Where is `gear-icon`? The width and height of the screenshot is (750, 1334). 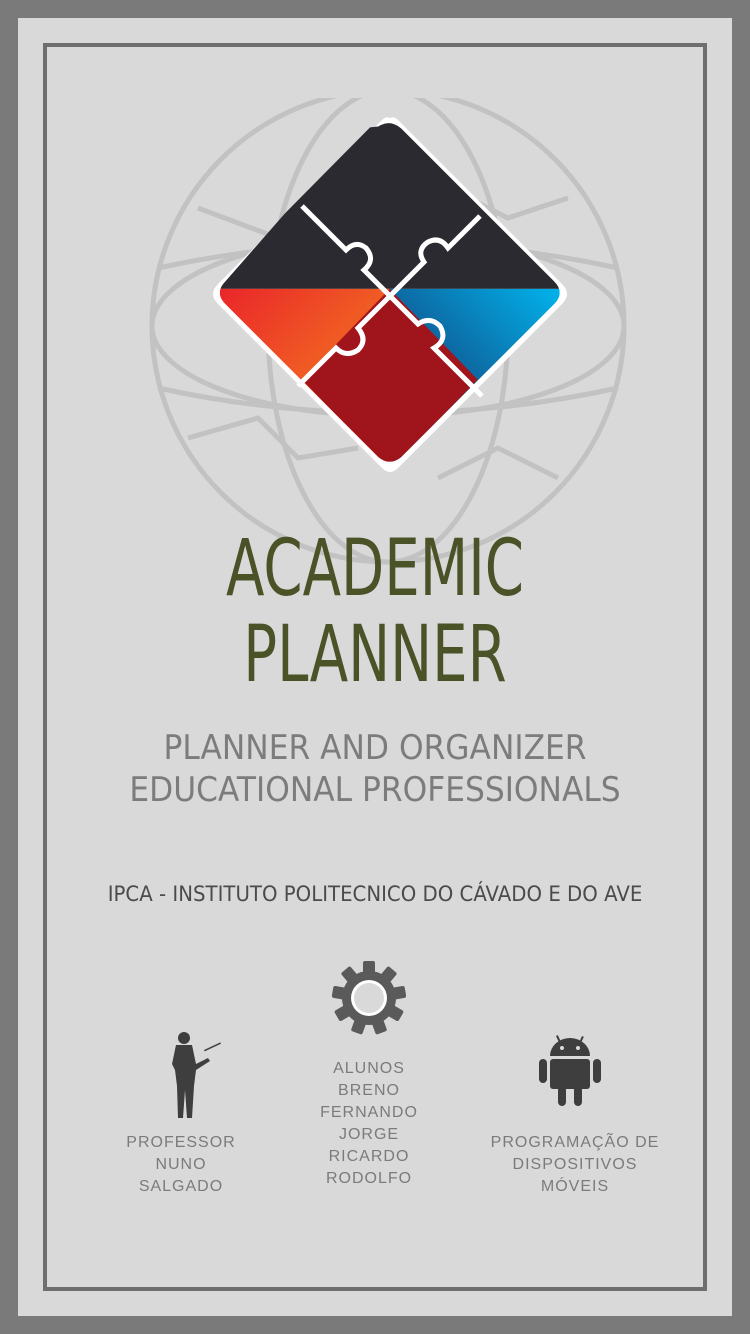 gear-icon is located at coordinates (369, 998).